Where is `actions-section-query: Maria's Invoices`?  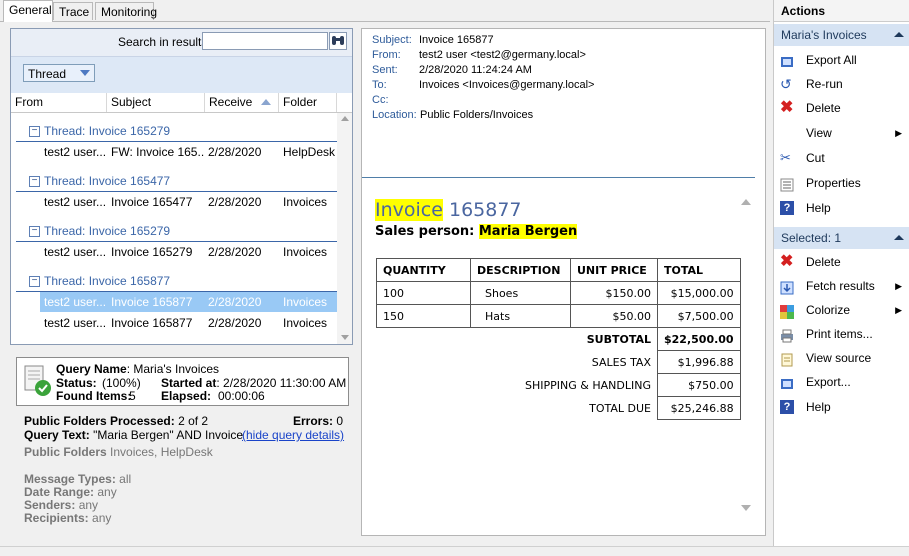 actions-section-query: Maria's Invoices is located at coordinates (841, 35).